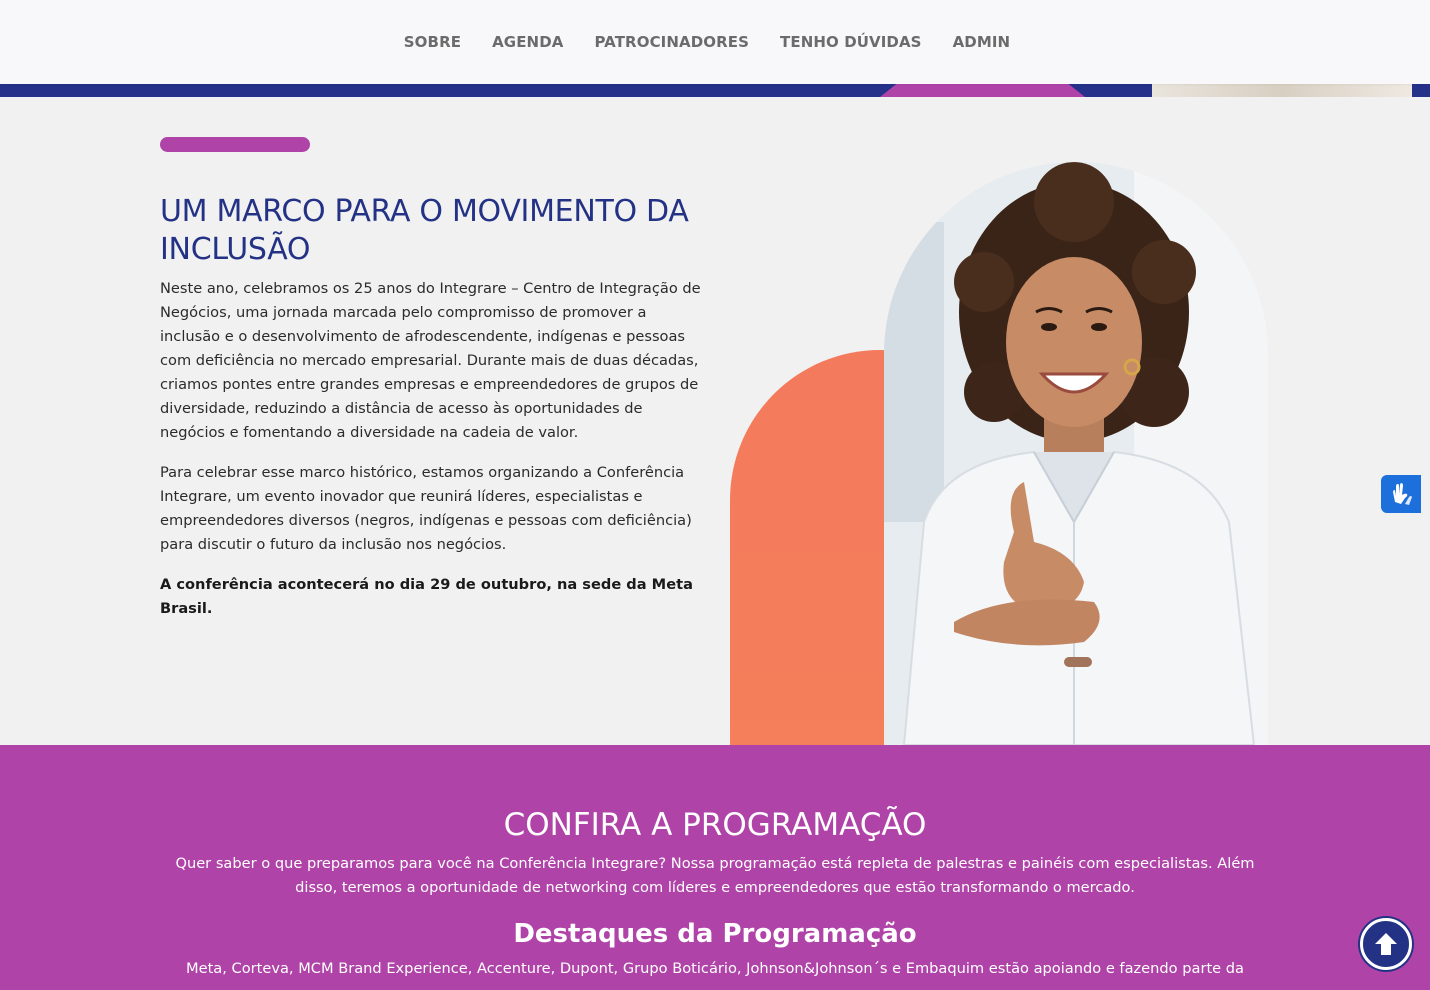 Image resolution: width=1430 pixels, height=990 pixels. Describe the element at coordinates (982, 90) in the screenshot. I see `hero-banner-pink-shape` at that location.